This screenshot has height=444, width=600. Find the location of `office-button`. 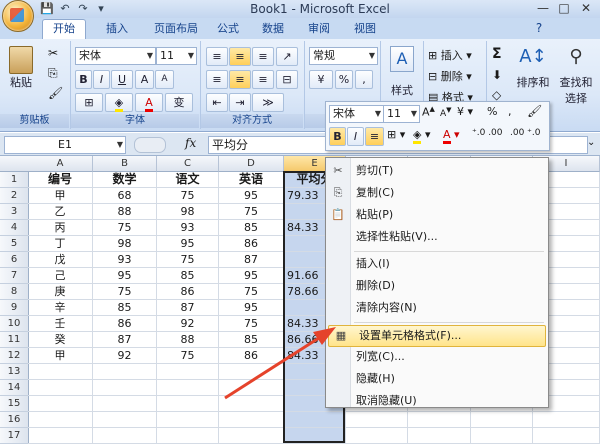

office-button is located at coordinates (18, 16).